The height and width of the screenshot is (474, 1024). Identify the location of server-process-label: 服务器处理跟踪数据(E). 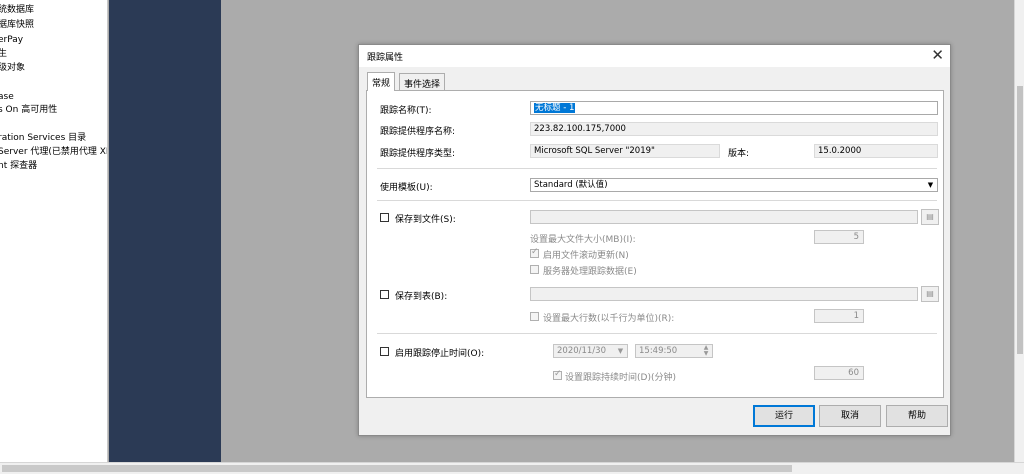
(590, 272).